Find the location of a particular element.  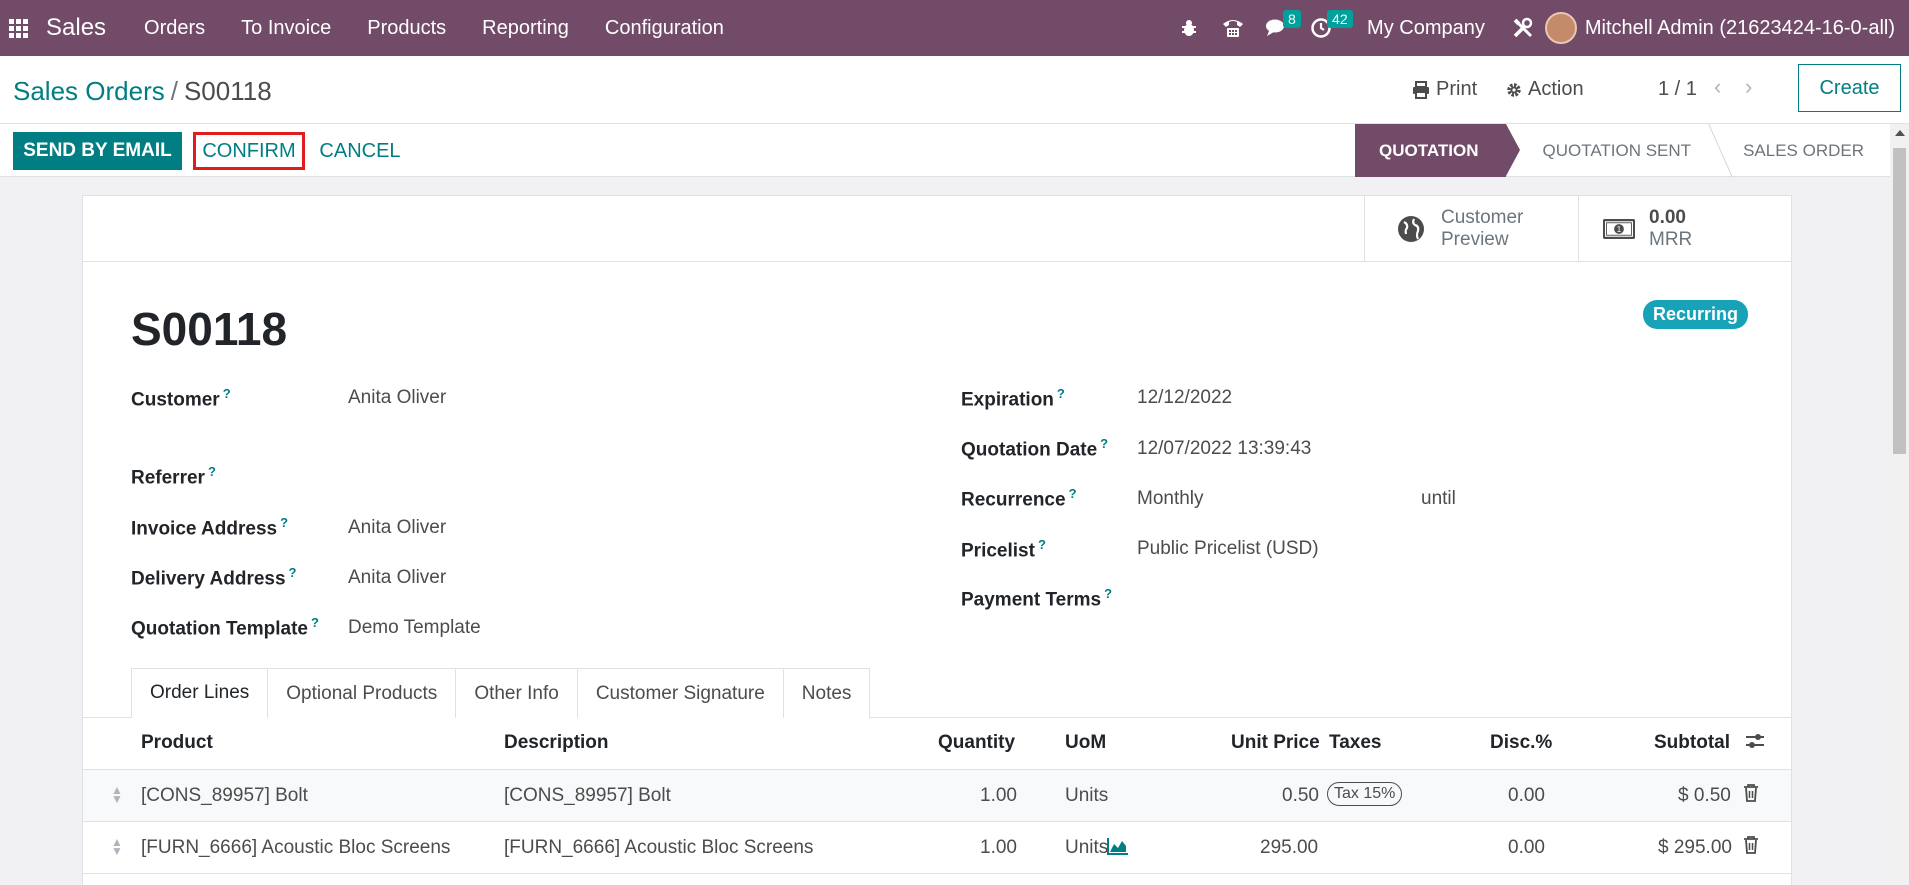

breadcrumb-sales-orders: Sales Orders is located at coordinates (89, 91).